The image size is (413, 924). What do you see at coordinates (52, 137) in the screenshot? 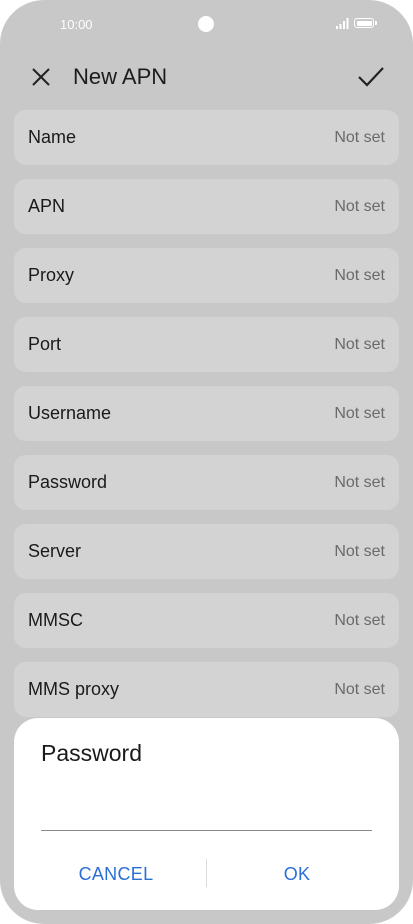
I see `field-label: Name` at bounding box center [52, 137].